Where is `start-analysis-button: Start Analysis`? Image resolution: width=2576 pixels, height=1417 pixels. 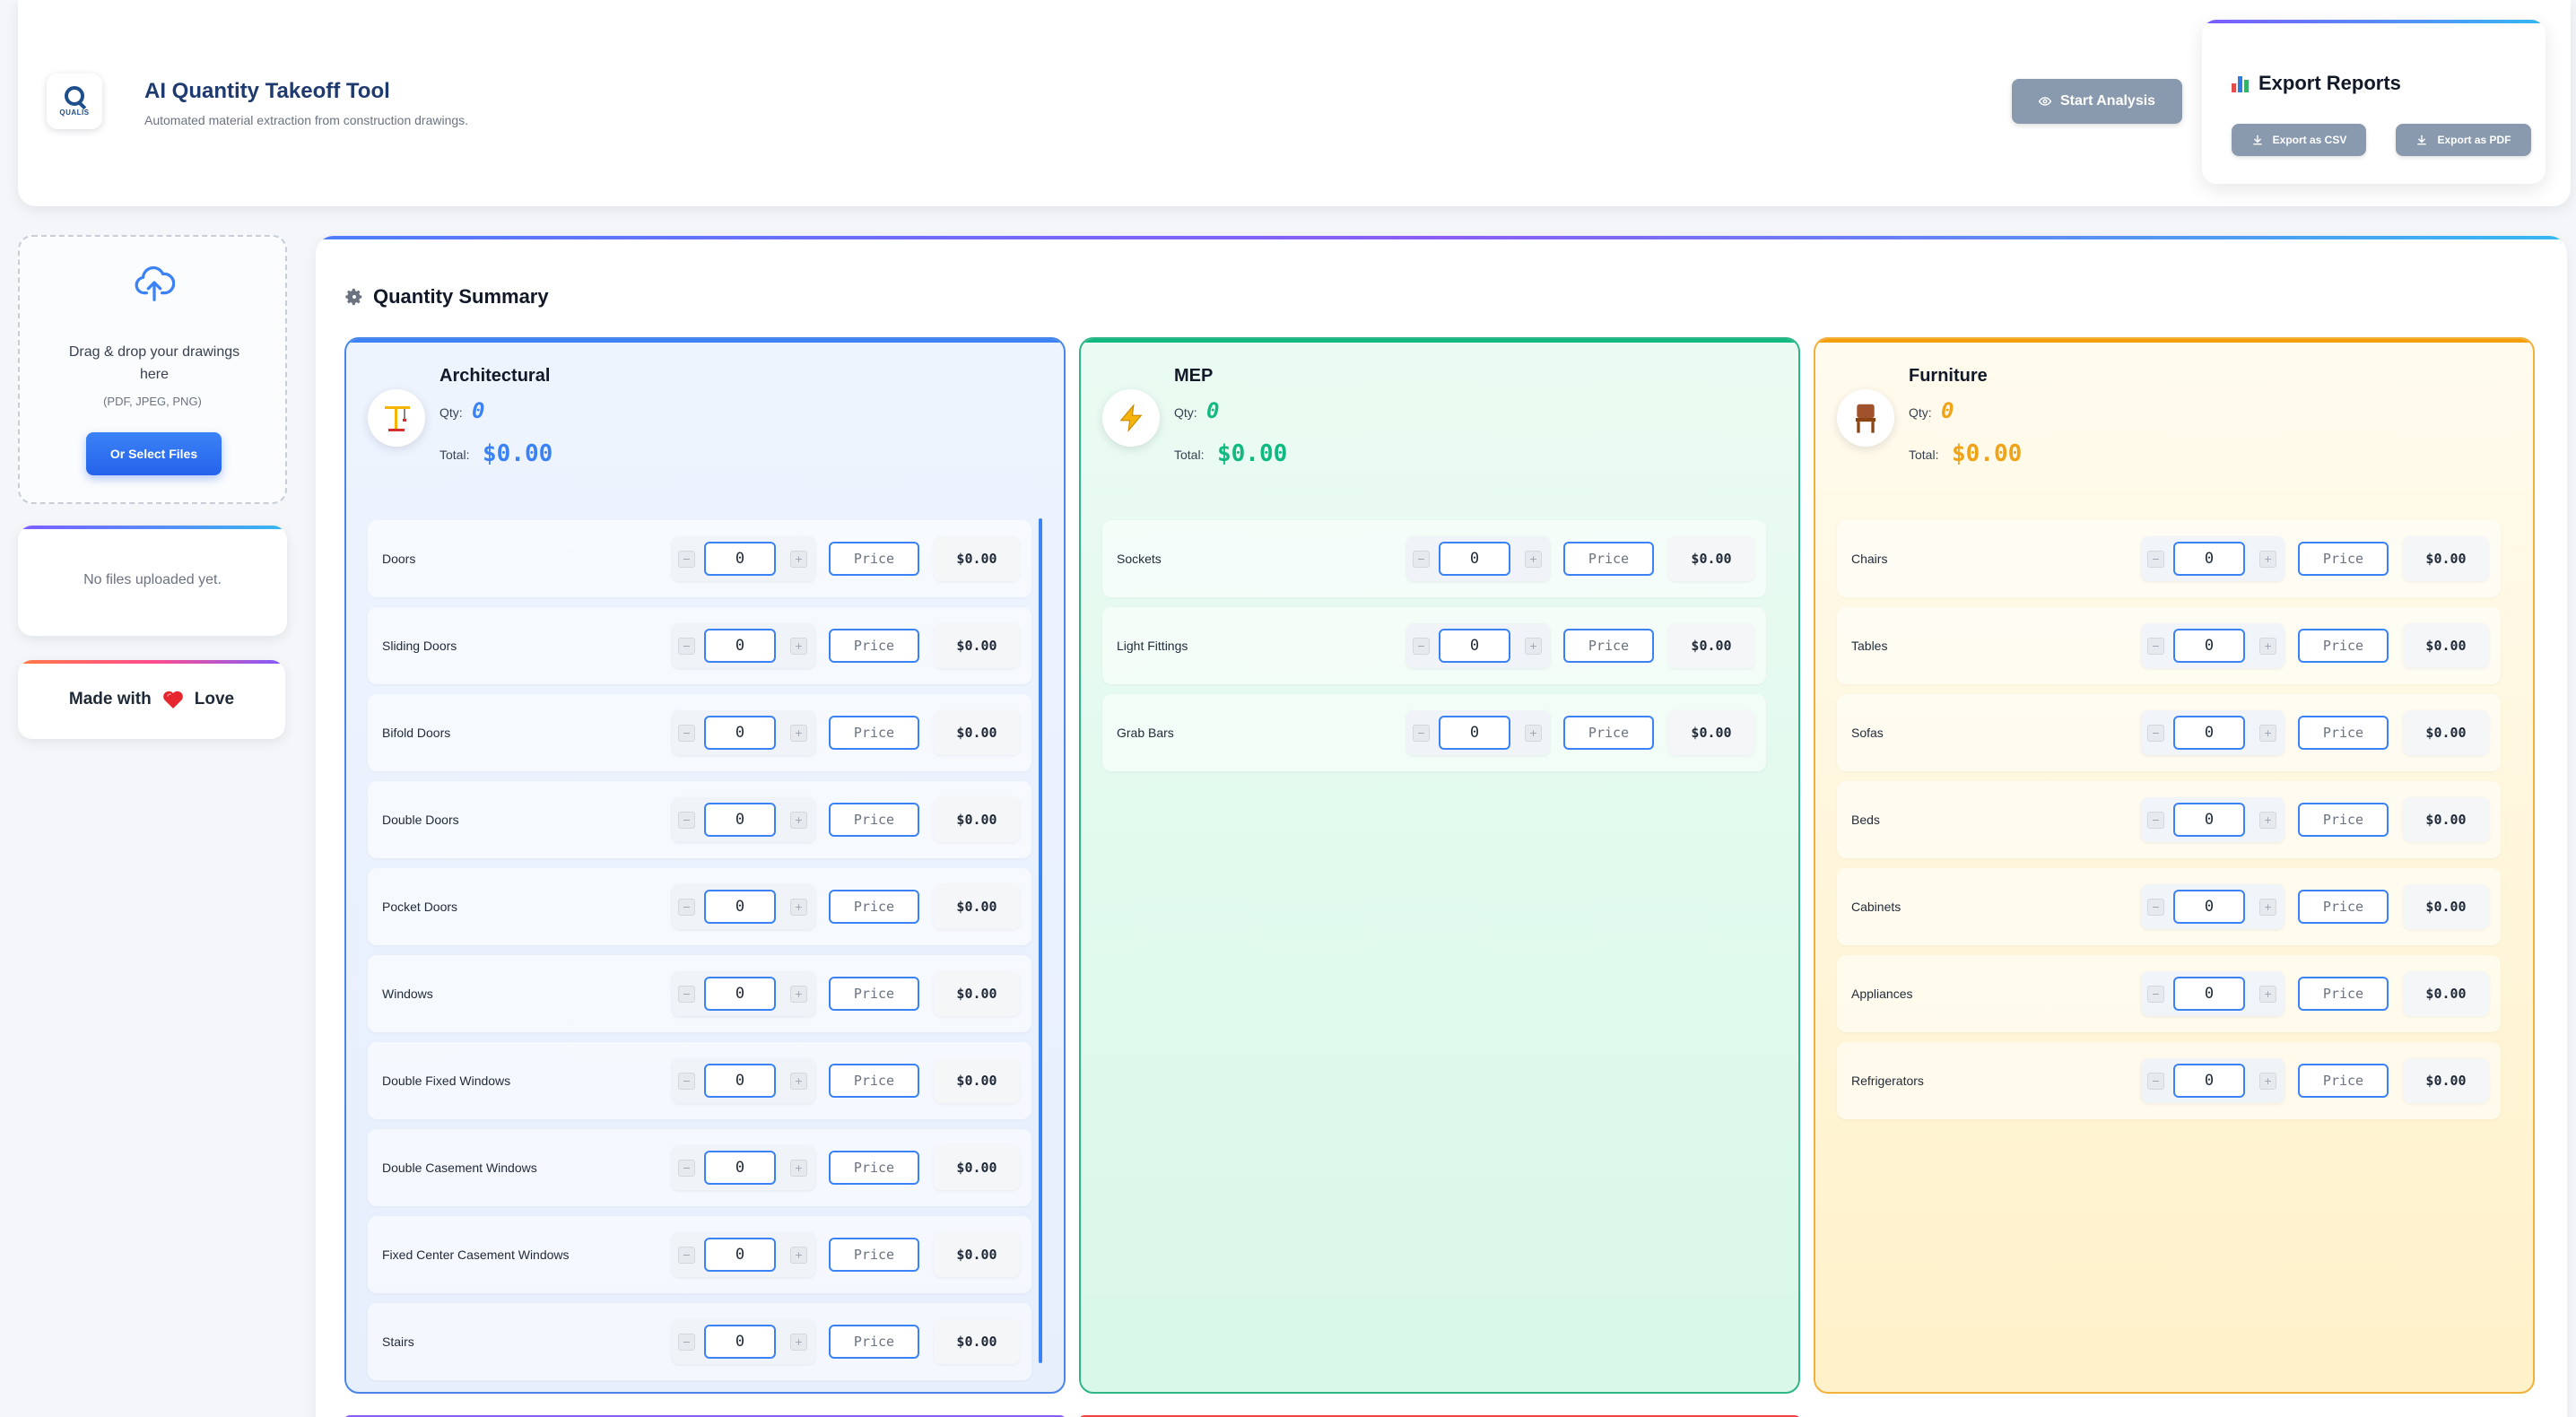 start-analysis-button: Start Analysis is located at coordinates (2097, 101).